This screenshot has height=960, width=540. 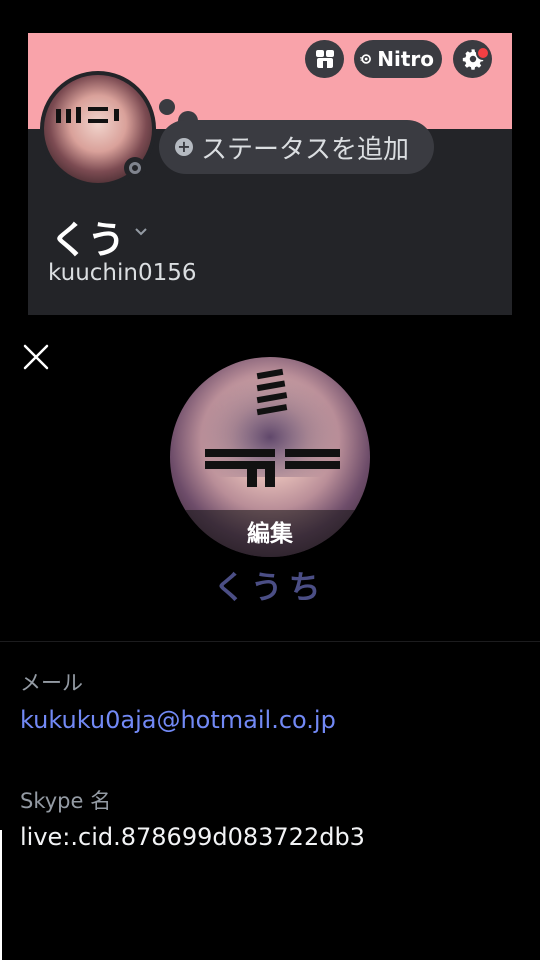 What do you see at coordinates (36, 357) in the screenshot?
I see `close-icon` at bounding box center [36, 357].